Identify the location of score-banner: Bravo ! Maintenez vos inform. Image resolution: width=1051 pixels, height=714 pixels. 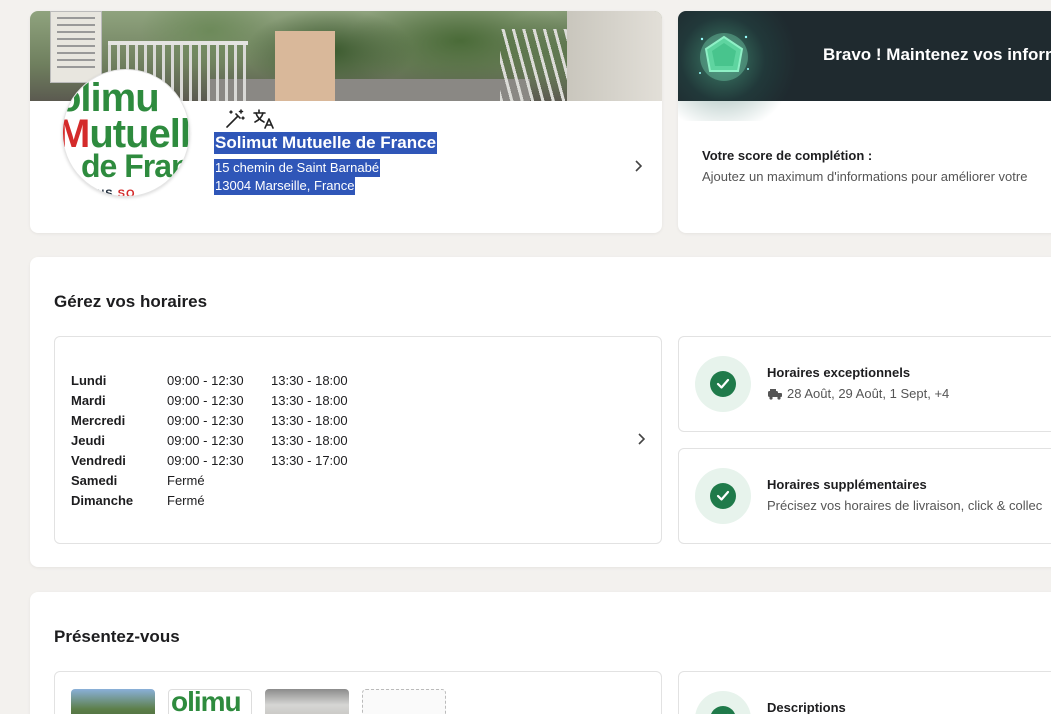
(864, 66).